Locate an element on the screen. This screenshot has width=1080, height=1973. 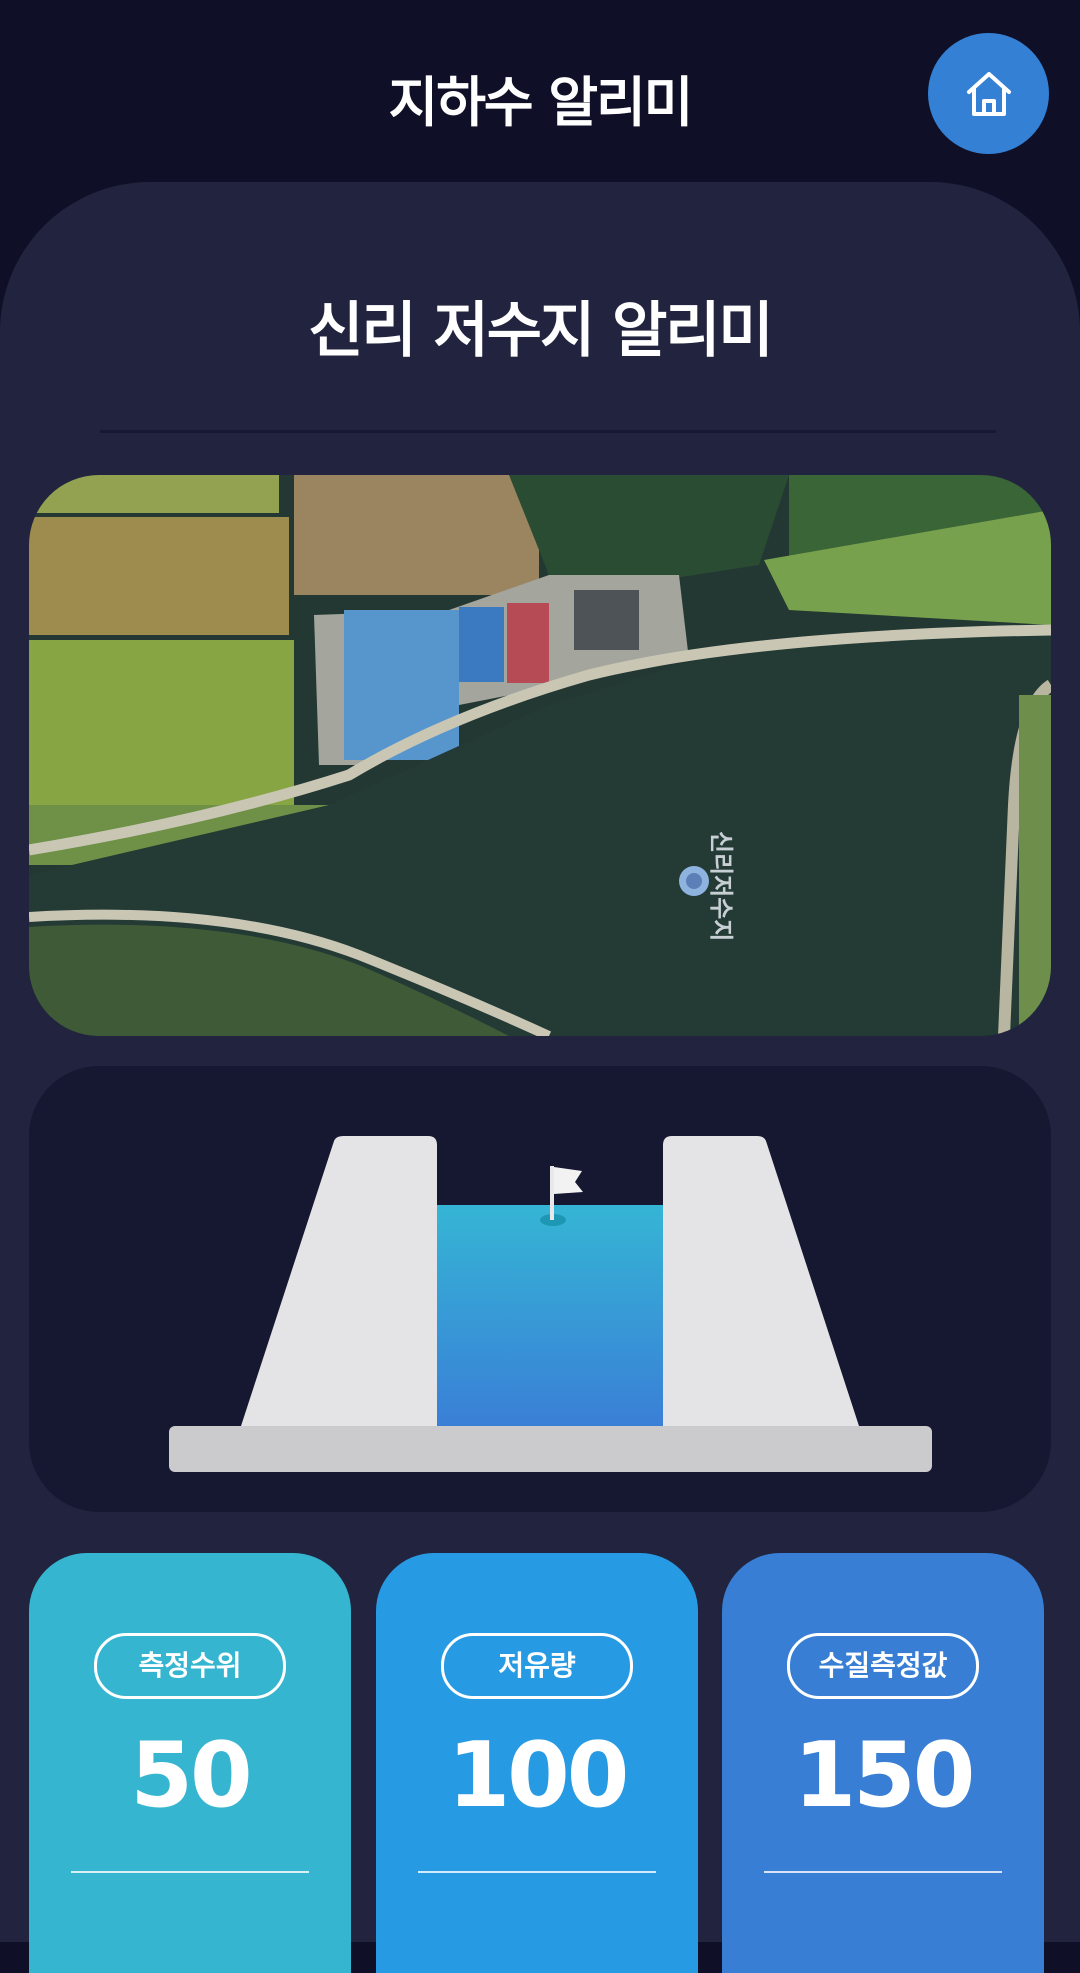
stat-value: 100 is located at coordinates (538, 1775).